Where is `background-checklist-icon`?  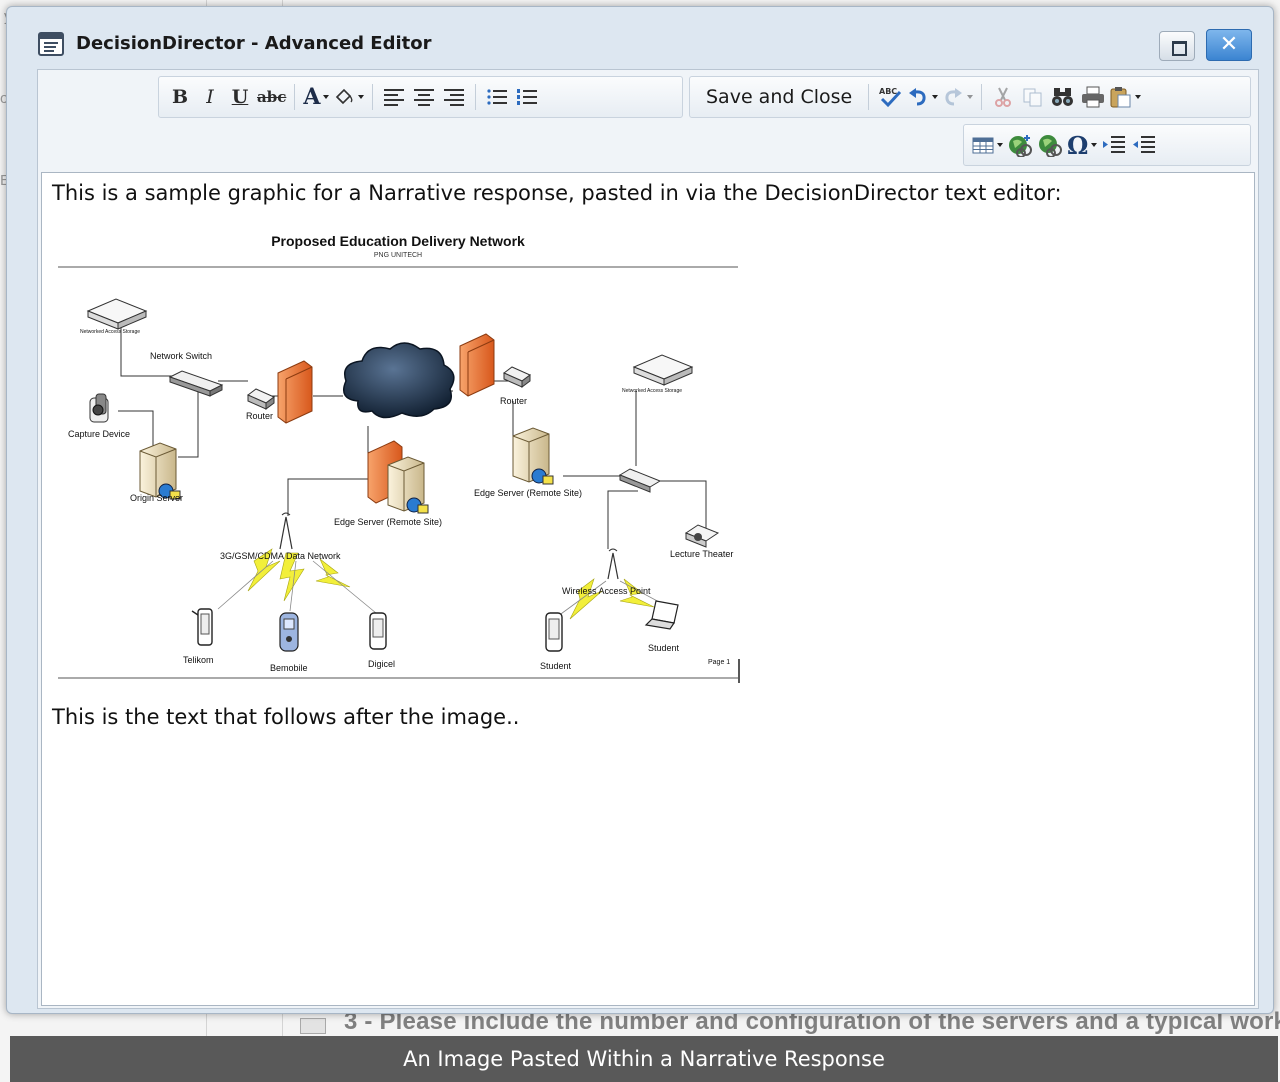 background-checklist-icon is located at coordinates (313, 1026).